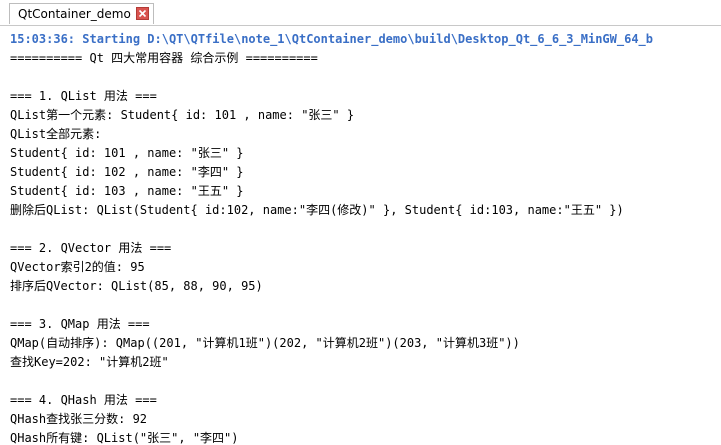 This screenshot has width=721, height=445. What do you see at coordinates (127, 153) in the screenshot?
I see `output-line: Student{ id: 101 , name: "张三" }` at bounding box center [127, 153].